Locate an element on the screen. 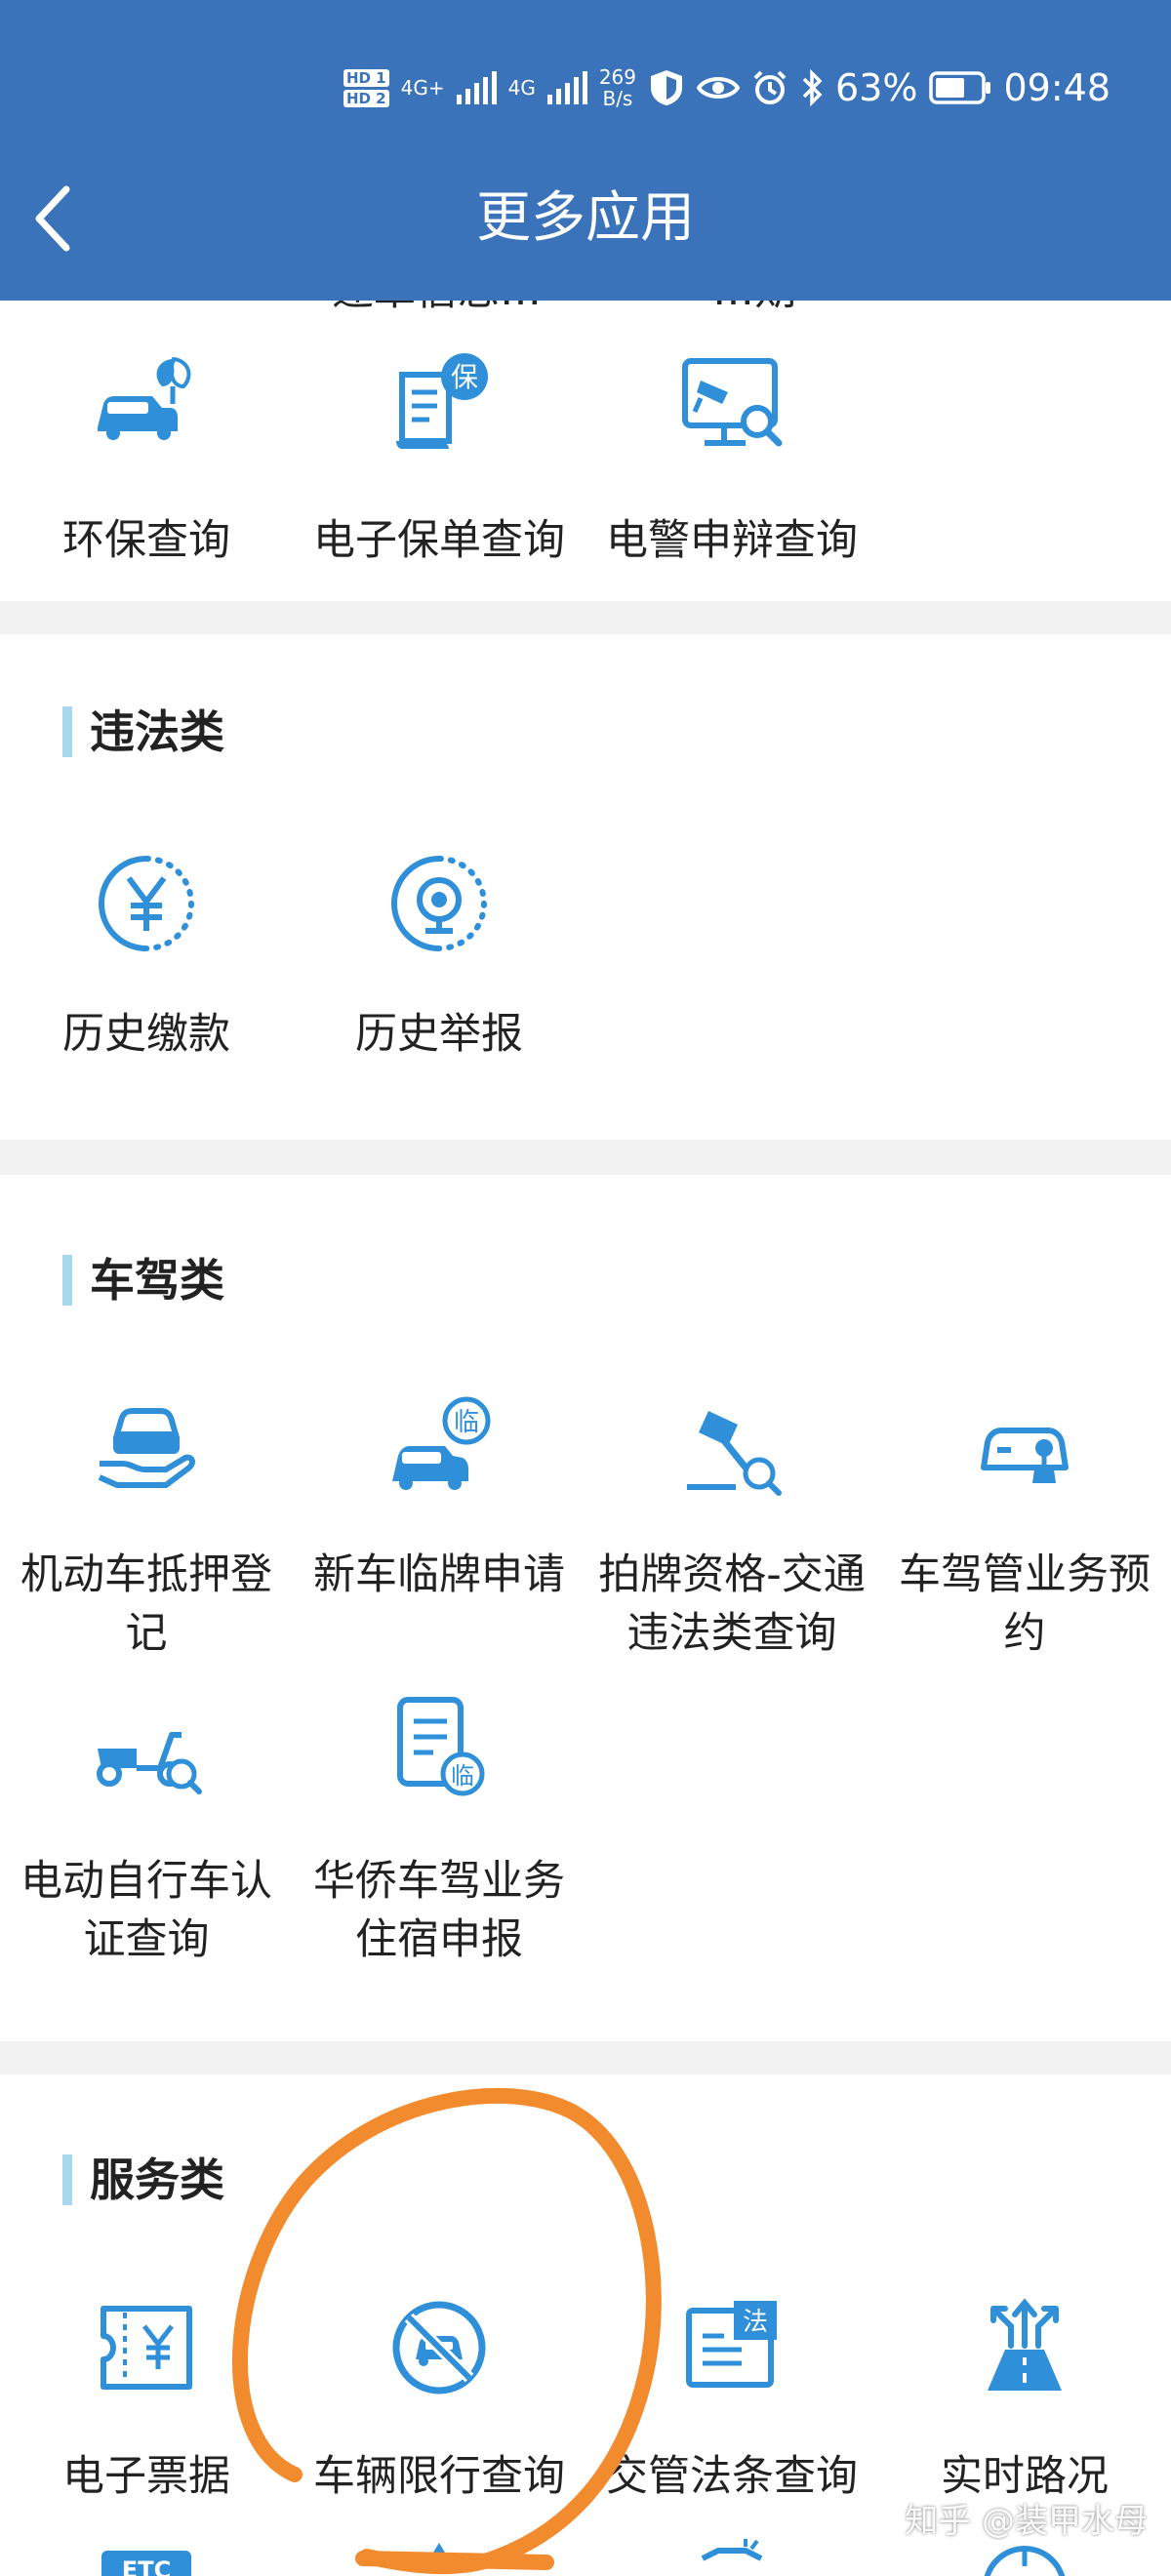 The image size is (1171, 2576). status-bar: HD 1 HD 2 4G+ 4G 269 B/s 63% 09:48 is located at coordinates (726, 88).